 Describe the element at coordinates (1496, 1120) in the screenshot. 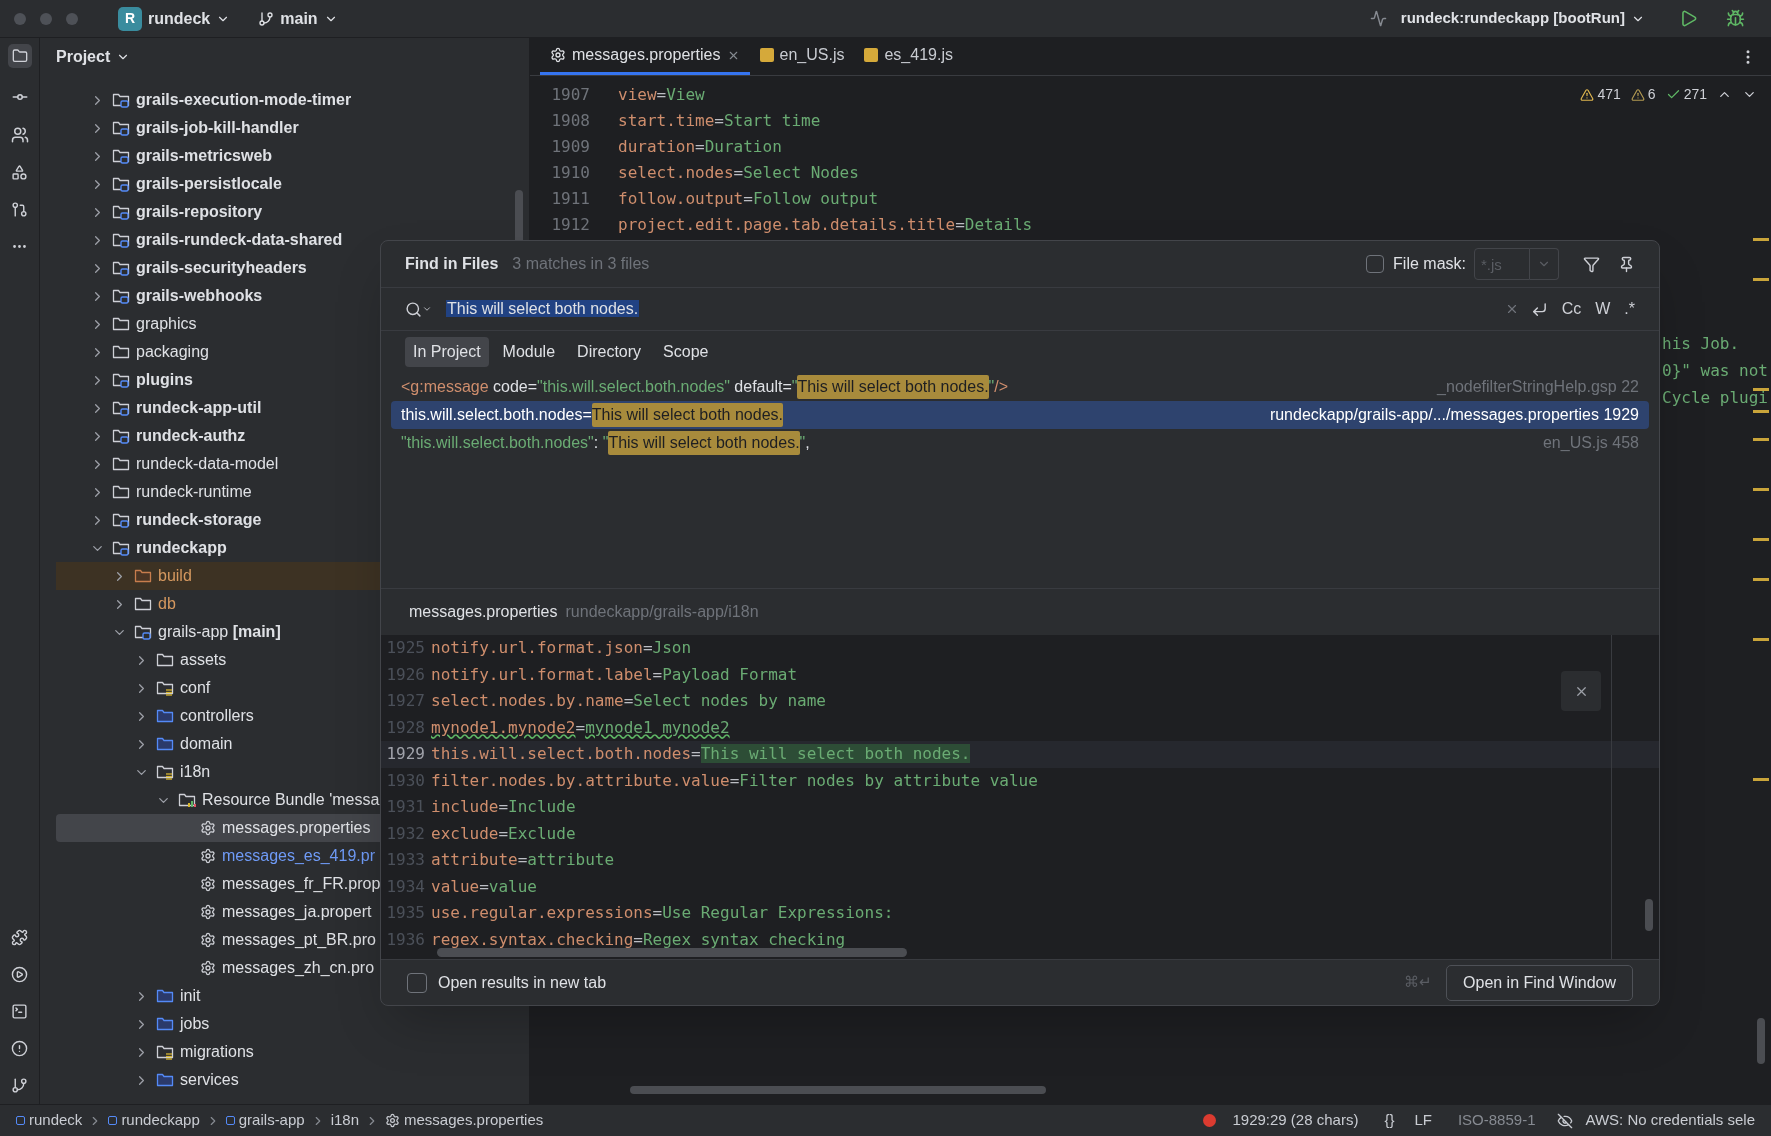

I see `file-encoding: ISO-8859-1` at that location.